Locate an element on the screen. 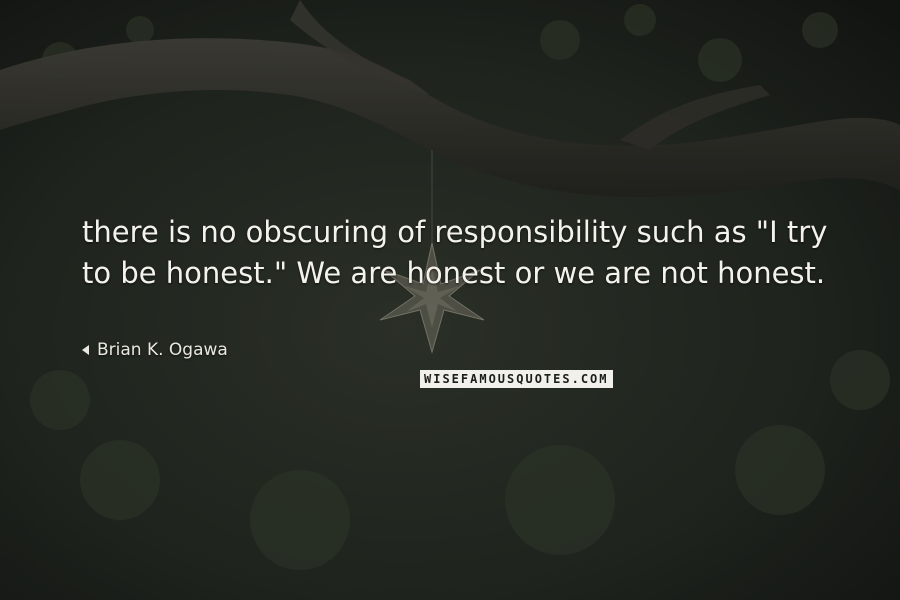 Image resolution: width=900 pixels, height=600 pixels. watermark-logo: WISEFAMOUSQUOTES.COM is located at coordinates (516, 379).